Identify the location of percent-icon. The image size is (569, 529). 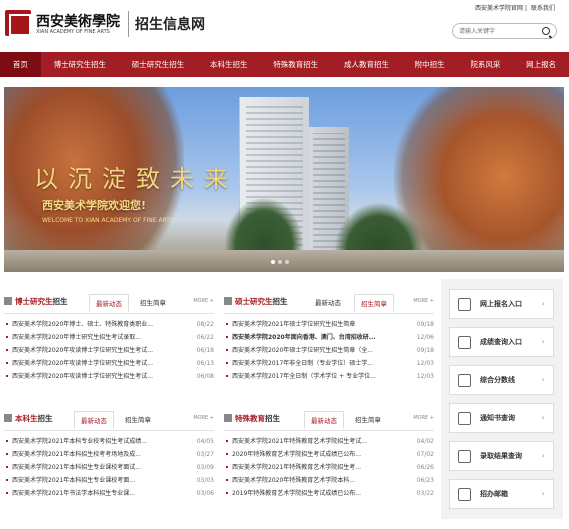
(464, 380).